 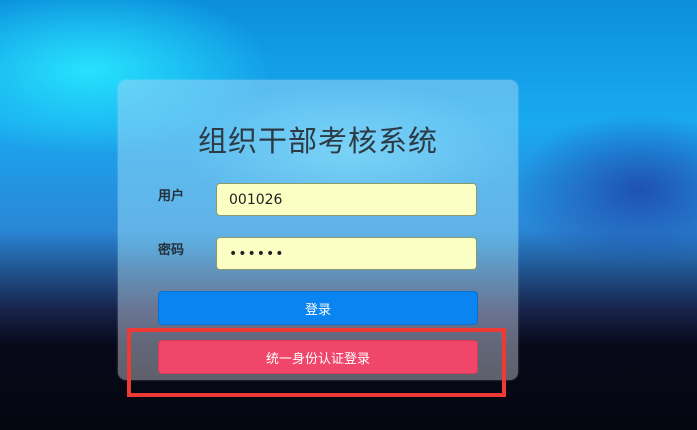 I want to click on login-button: 登录, so click(x=318, y=308).